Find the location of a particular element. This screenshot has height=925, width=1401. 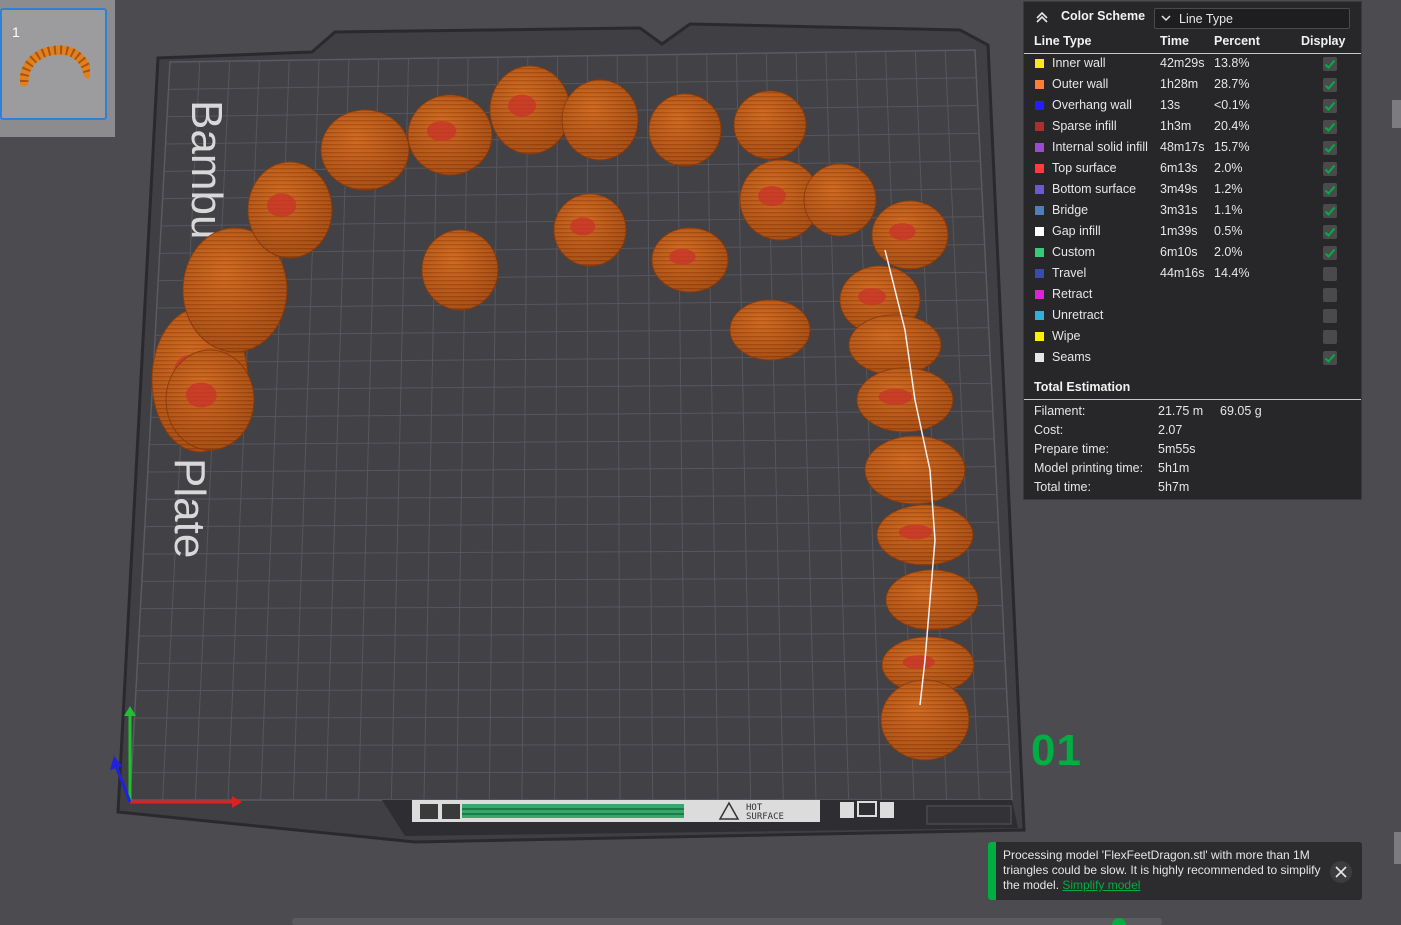

line-type-row: Seams is located at coordinates (1192, 358).